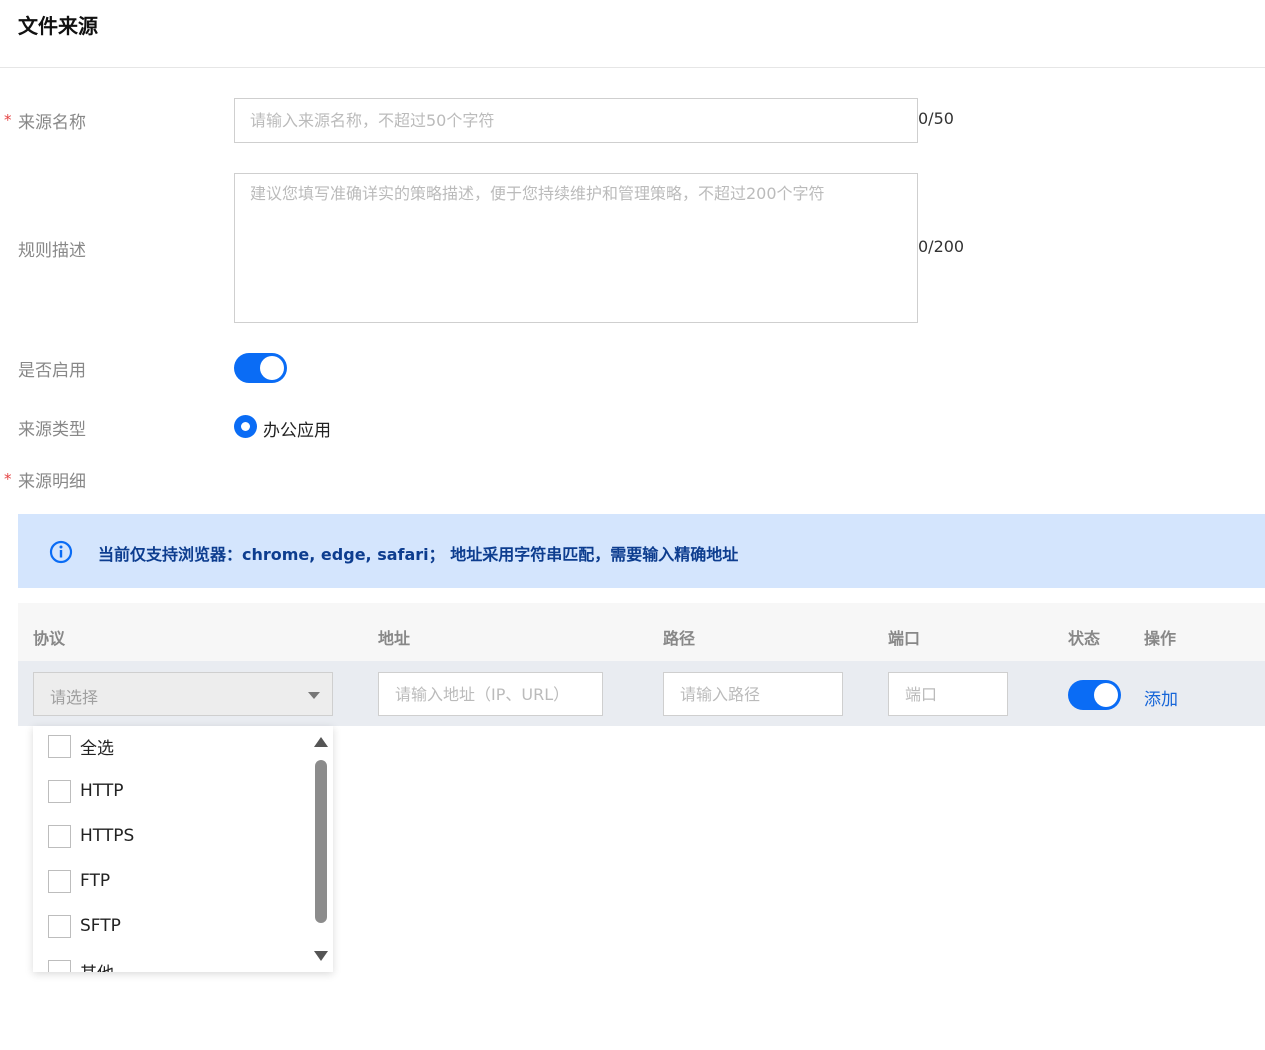 Image resolution: width=1265 pixels, height=1050 pixels. I want to click on description-label: 规则描述, so click(52, 251).